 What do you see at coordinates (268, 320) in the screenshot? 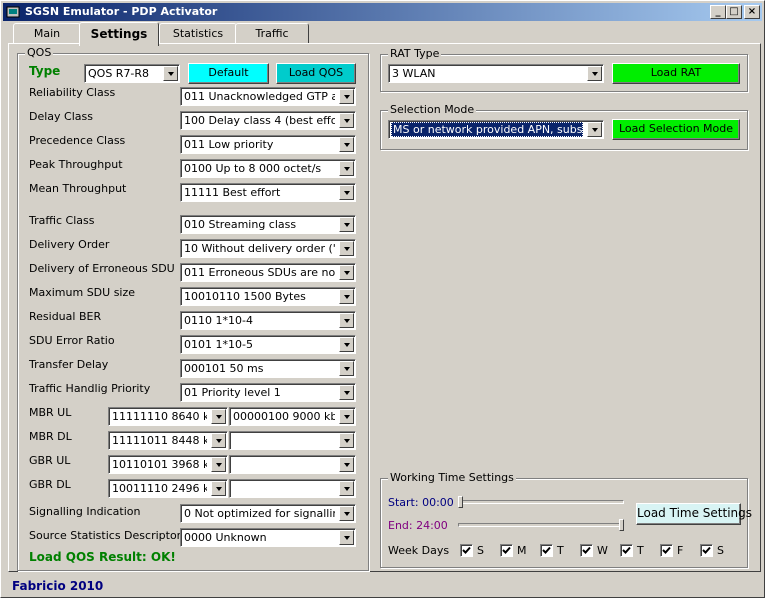
I see `qos-field-select: 0110 1*10-4` at bounding box center [268, 320].